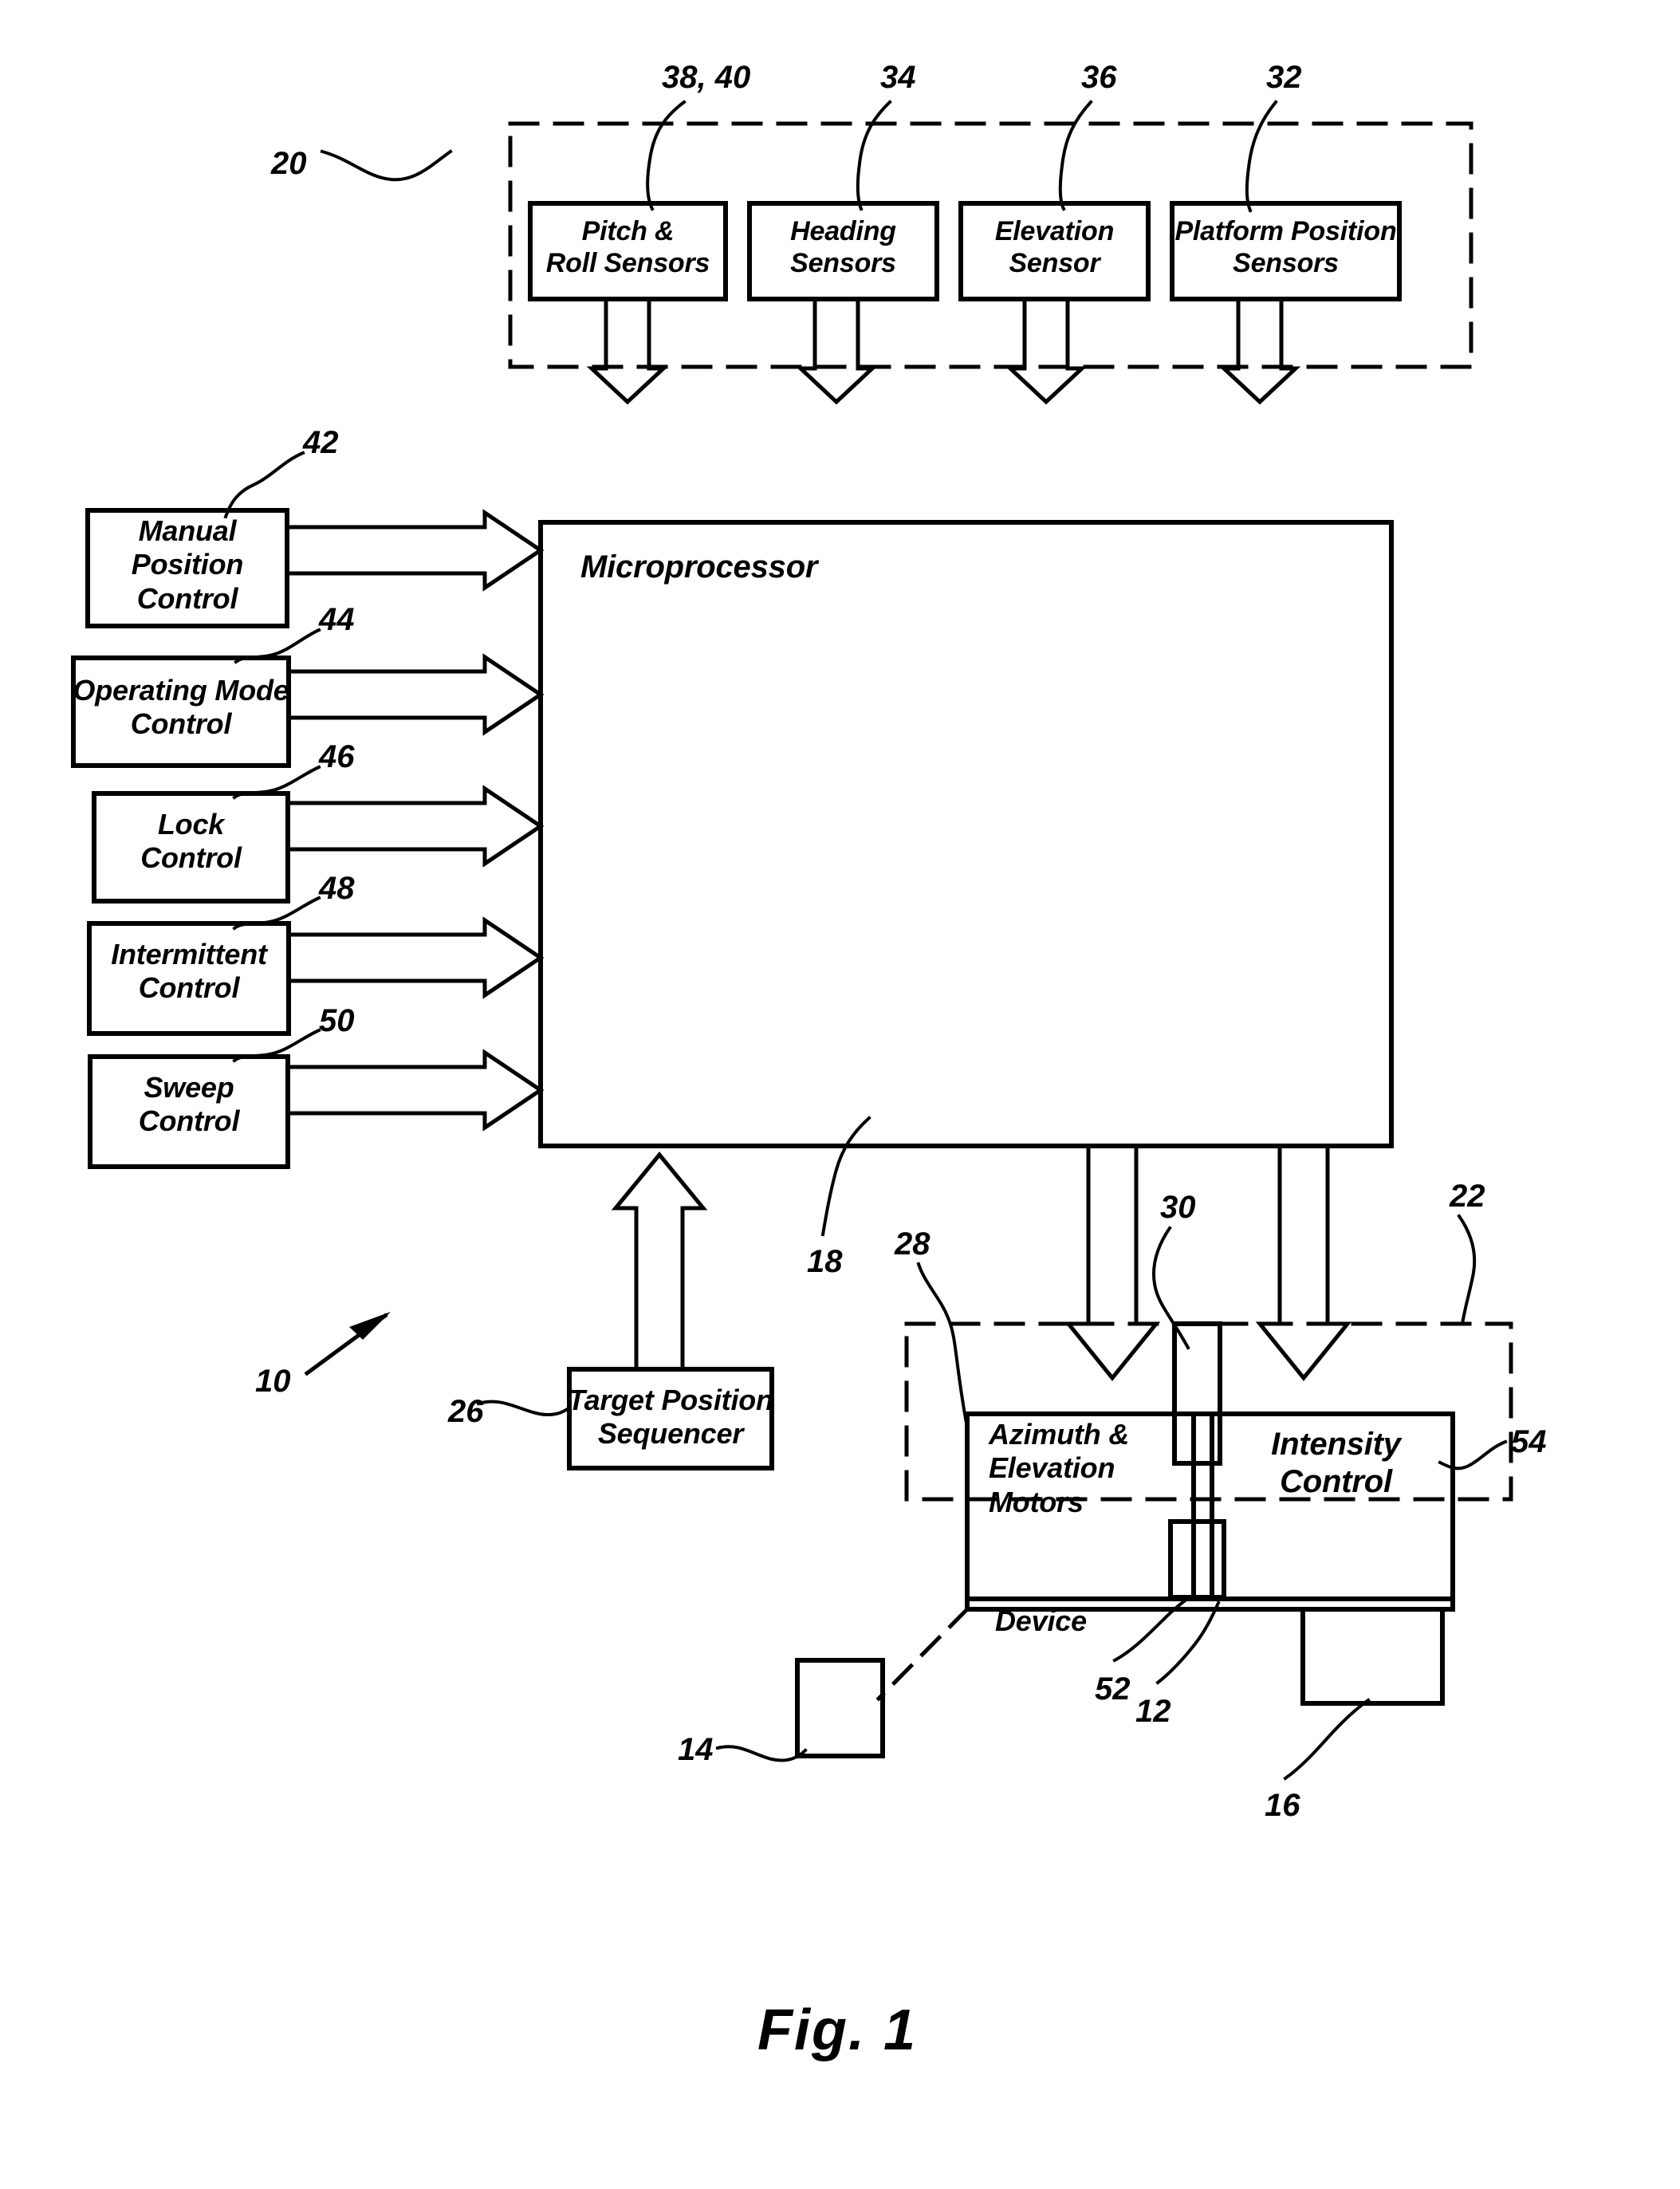 This screenshot has width=1680, height=2189. Describe the element at coordinates (1112, 1262) in the screenshot. I see `block-arrow-processor-to-motors` at that location.